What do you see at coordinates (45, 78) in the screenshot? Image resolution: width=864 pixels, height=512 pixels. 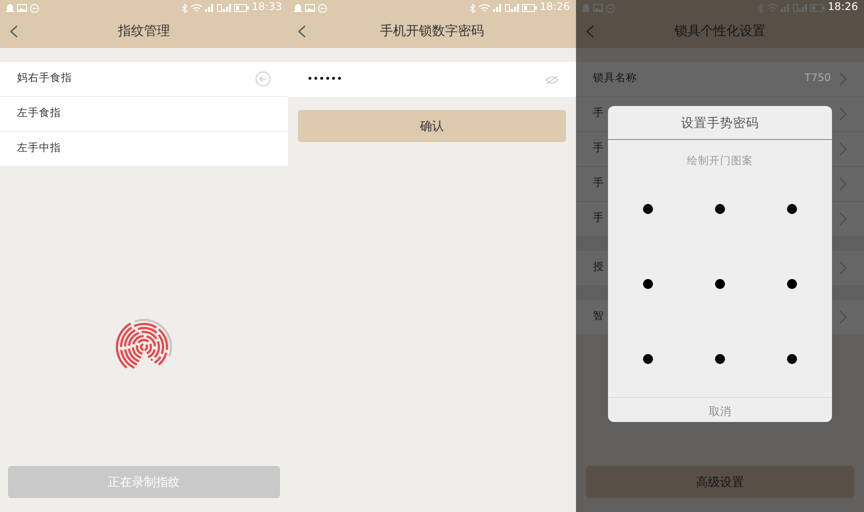 I see `finger-label: 妈右手食指` at bounding box center [45, 78].